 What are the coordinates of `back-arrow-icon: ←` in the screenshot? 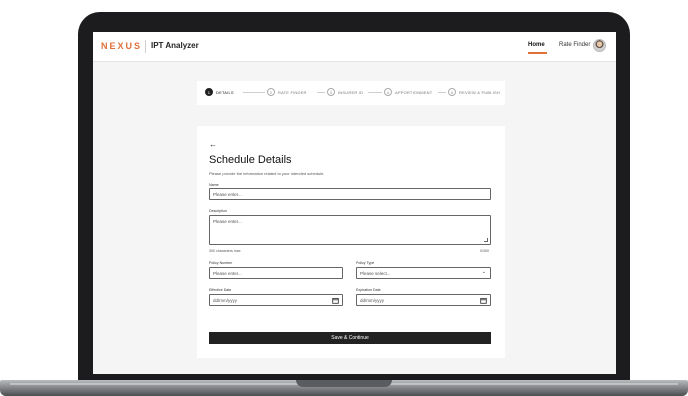 It's located at (213, 144).